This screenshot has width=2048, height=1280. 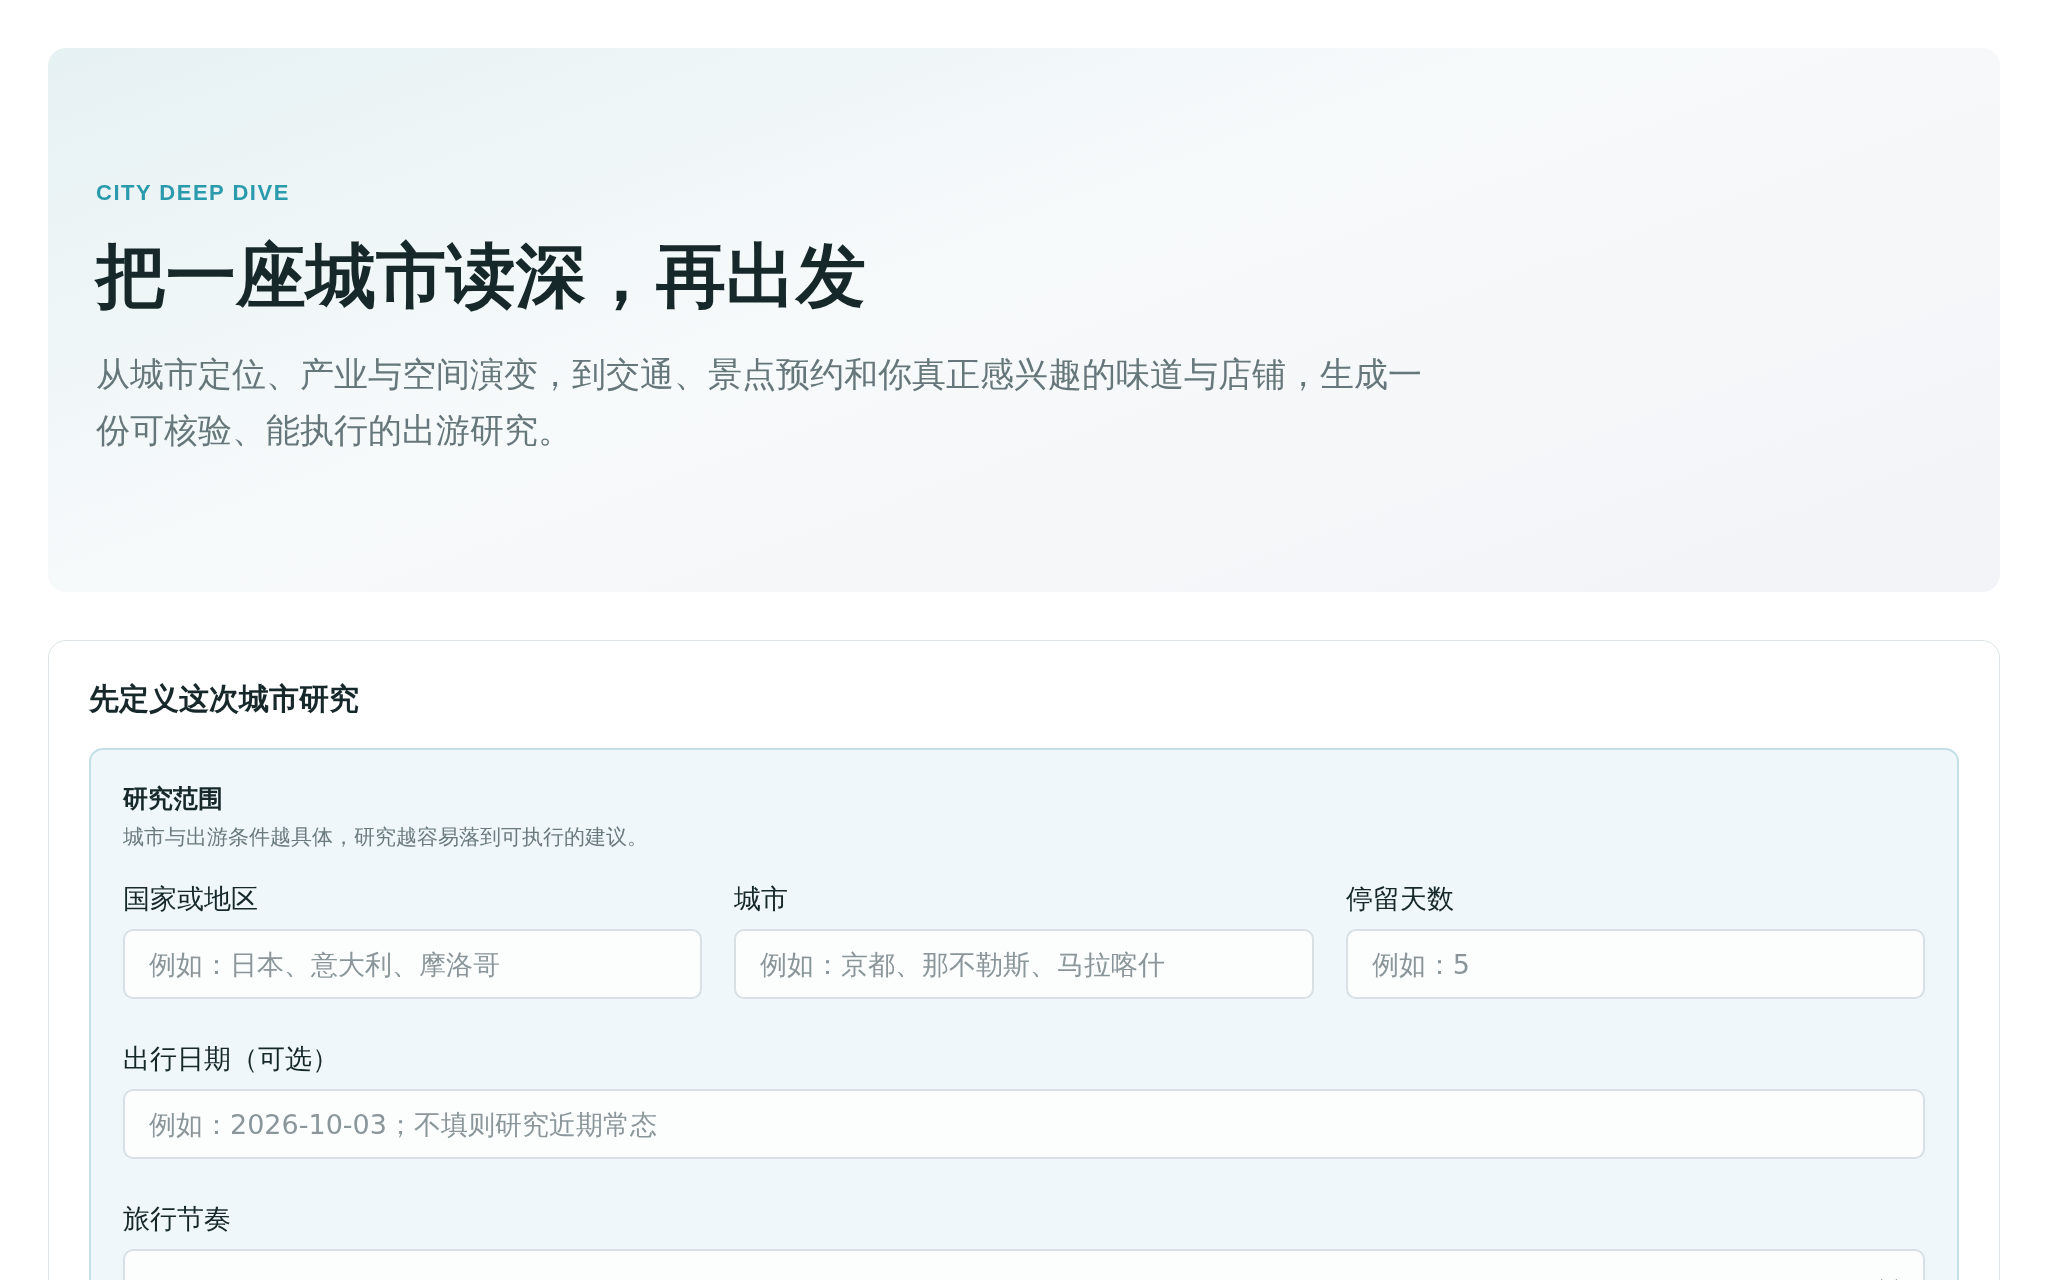 What do you see at coordinates (762, 899) in the screenshot?
I see `field-label: 城市` at bounding box center [762, 899].